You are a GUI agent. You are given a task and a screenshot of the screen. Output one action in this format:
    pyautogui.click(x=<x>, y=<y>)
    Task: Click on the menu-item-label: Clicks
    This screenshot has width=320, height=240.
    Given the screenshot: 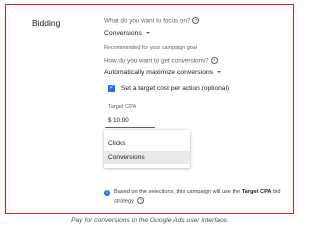 What is the action you would take?
    pyautogui.click(x=117, y=143)
    